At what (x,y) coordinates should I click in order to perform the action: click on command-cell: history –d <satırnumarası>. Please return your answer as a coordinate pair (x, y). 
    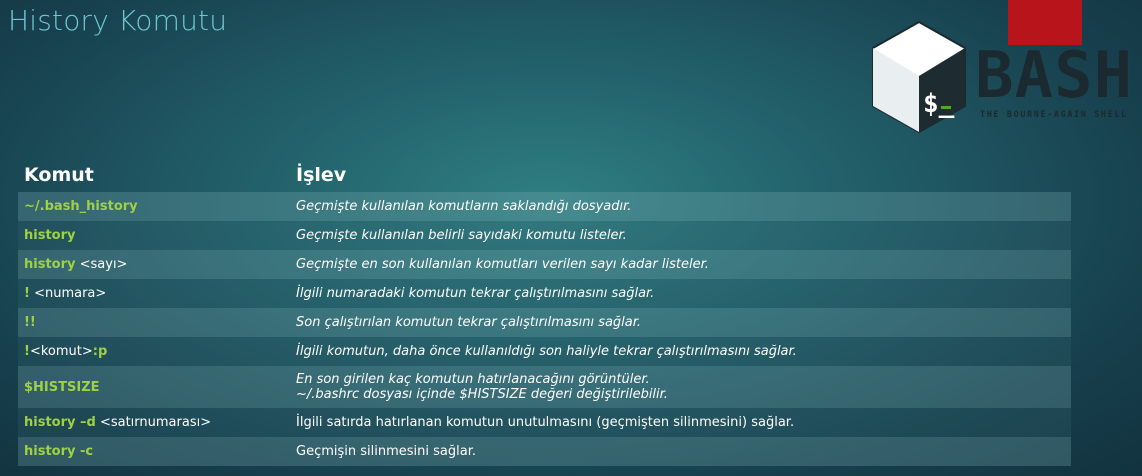
    Looking at the image, I should click on (154, 422).